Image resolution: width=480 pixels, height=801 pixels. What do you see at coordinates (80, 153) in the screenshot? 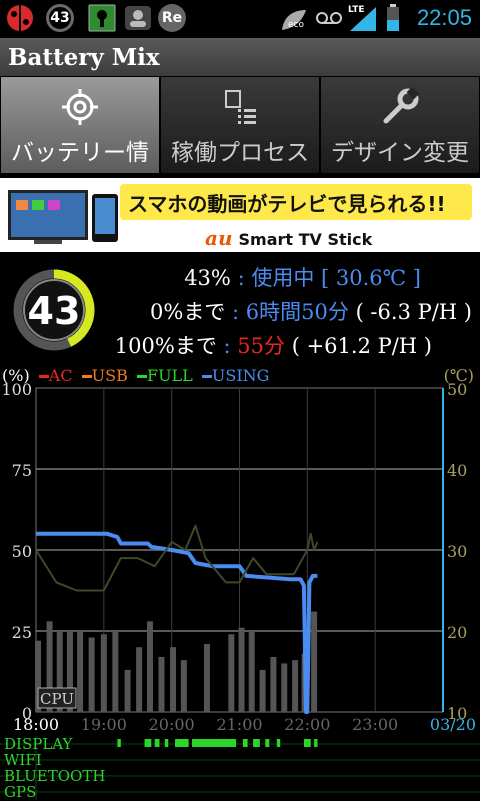
I see `tab-label: バッテリー情` at bounding box center [80, 153].